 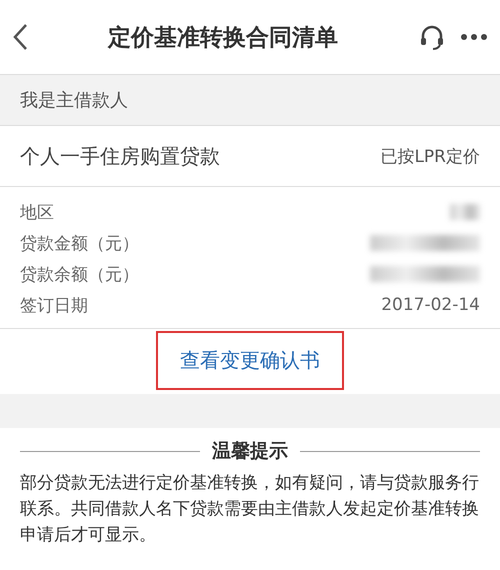 I want to click on loan-name: 个人一手住房购置贷款, so click(x=120, y=156).